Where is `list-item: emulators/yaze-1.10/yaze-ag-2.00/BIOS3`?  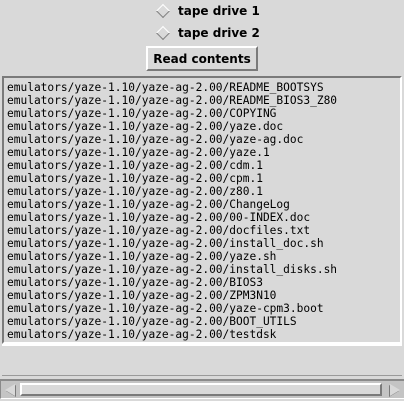 list-item: emulators/yaze-1.10/yaze-ag-2.00/BIOS3 is located at coordinates (203, 282).